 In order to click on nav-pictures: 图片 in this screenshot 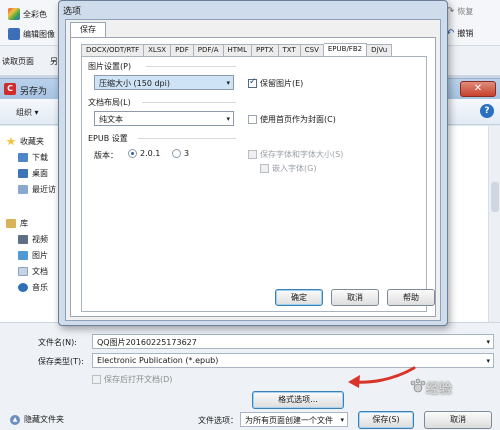, I will do `click(33, 255)`.